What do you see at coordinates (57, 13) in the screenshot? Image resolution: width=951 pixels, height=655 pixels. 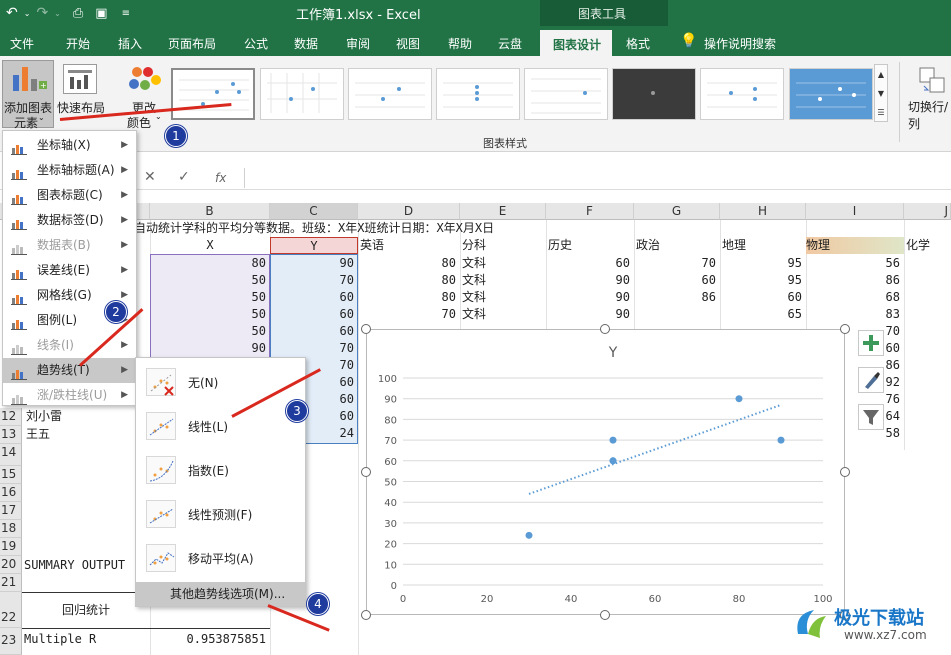 I see `redo-dropdown-icon: ⌄` at bounding box center [57, 13].